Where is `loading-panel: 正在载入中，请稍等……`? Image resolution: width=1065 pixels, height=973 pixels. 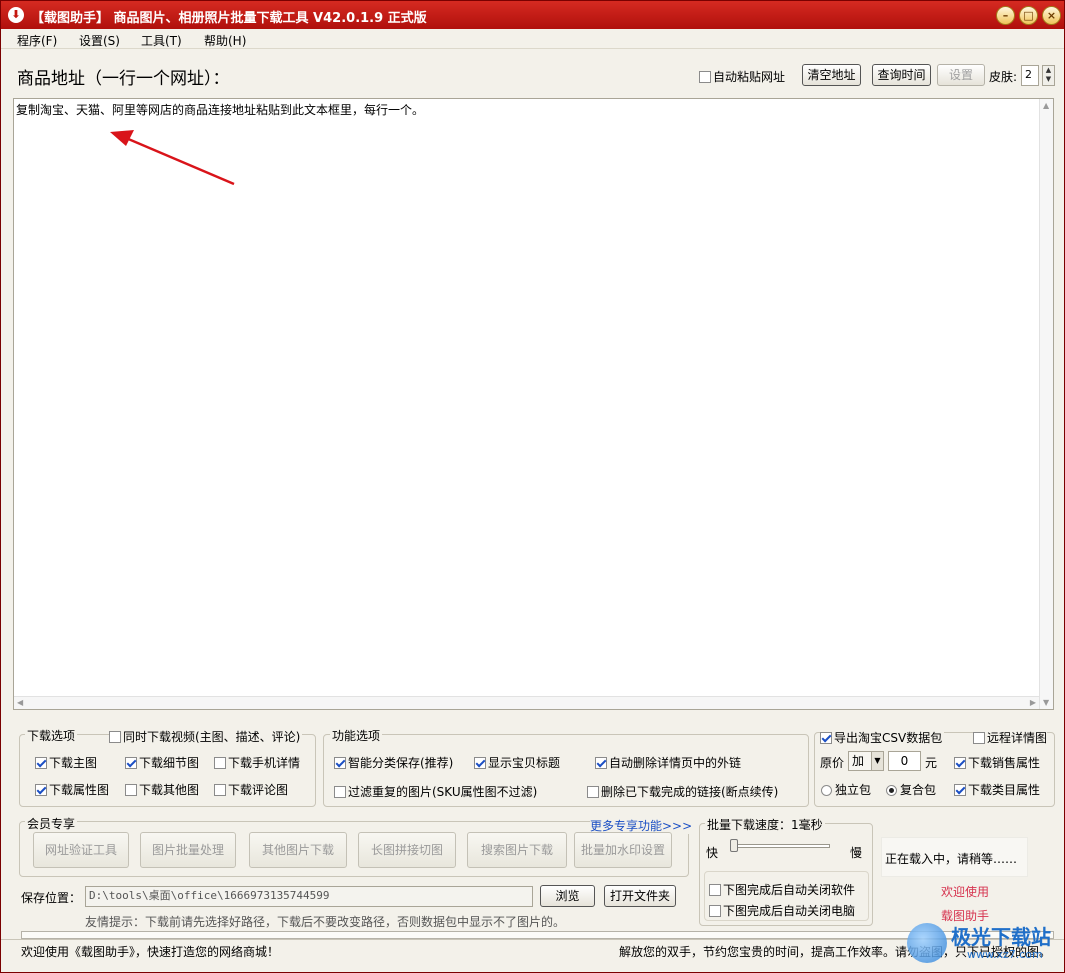 loading-panel: 正在载入中，请稍等…… is located at coordinates (954, 857).